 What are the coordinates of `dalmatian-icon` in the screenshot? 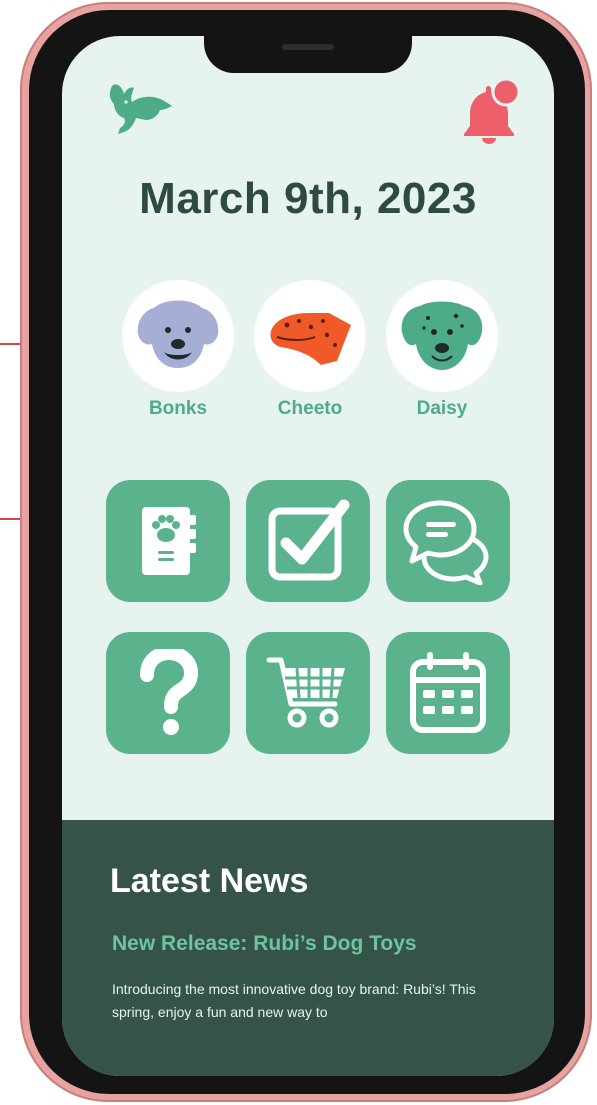 It's located at (442, 335).